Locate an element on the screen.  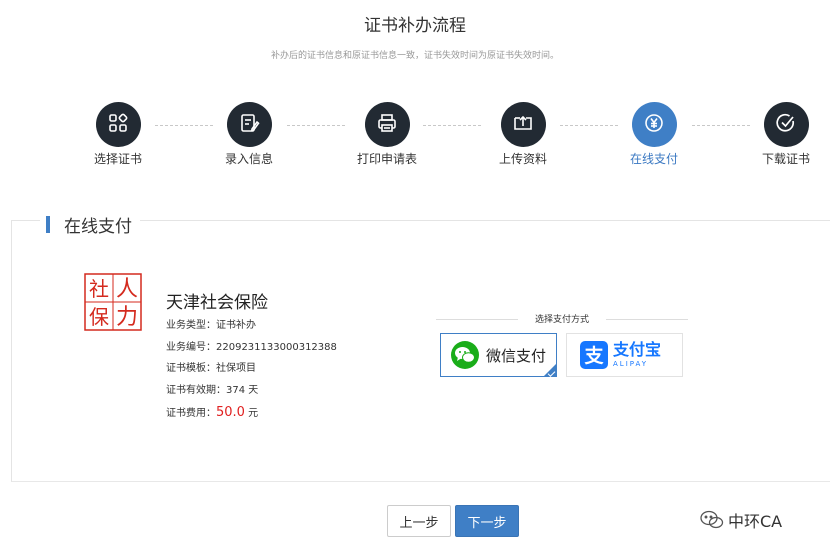
business-number-label: 业务编号： is located at coordinates (191, 347).